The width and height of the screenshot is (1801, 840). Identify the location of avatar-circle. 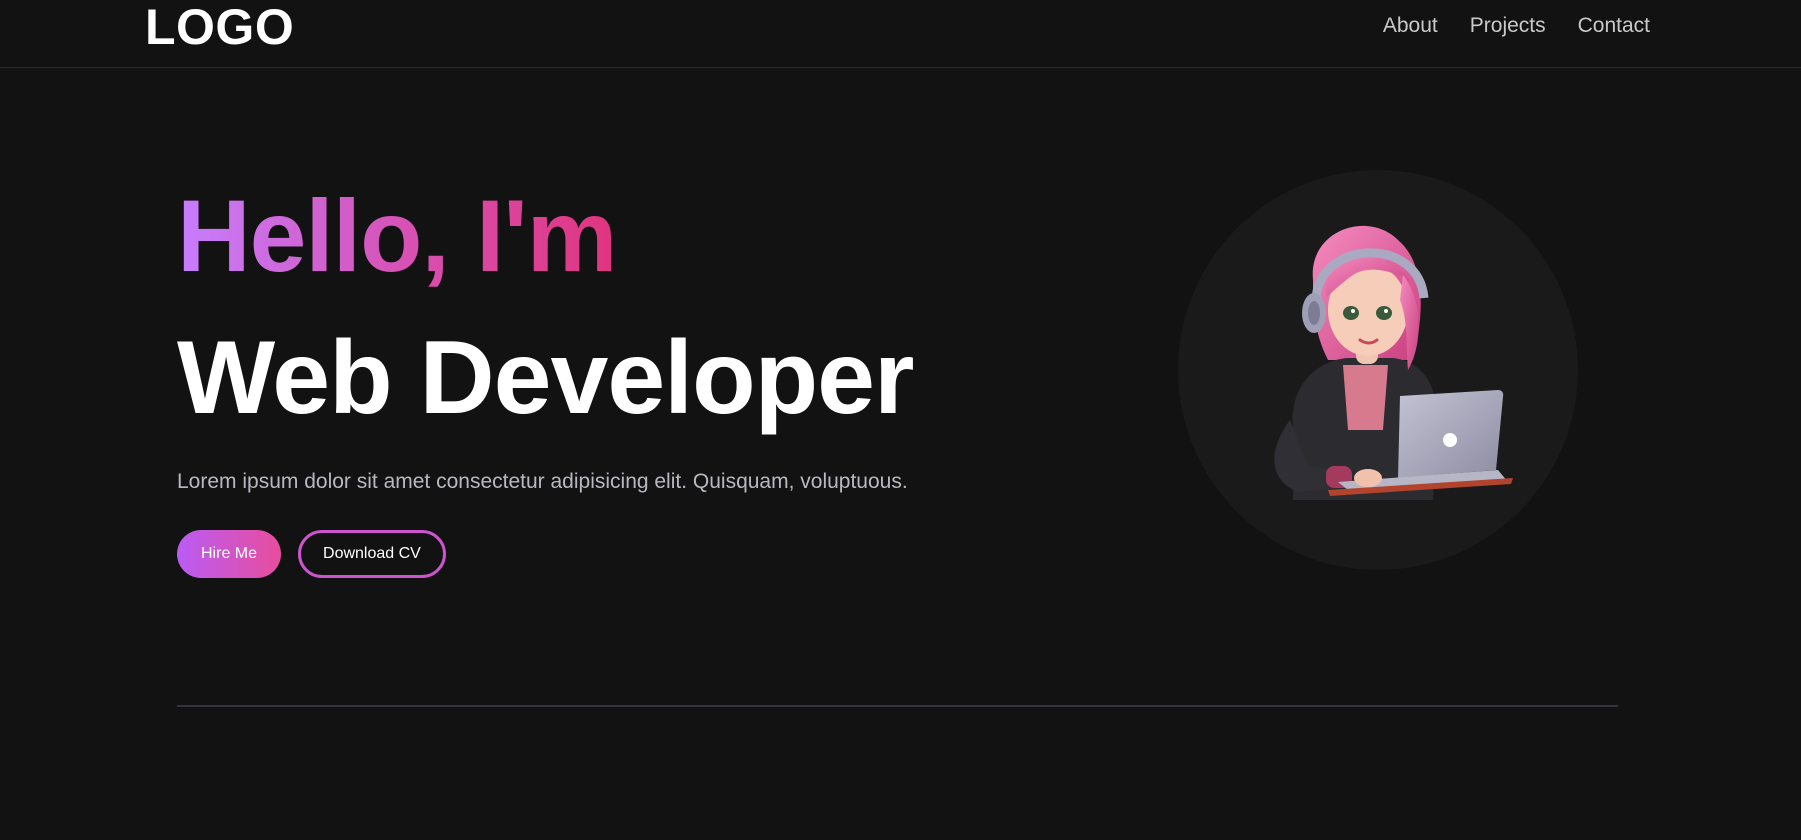
(1378, 370).